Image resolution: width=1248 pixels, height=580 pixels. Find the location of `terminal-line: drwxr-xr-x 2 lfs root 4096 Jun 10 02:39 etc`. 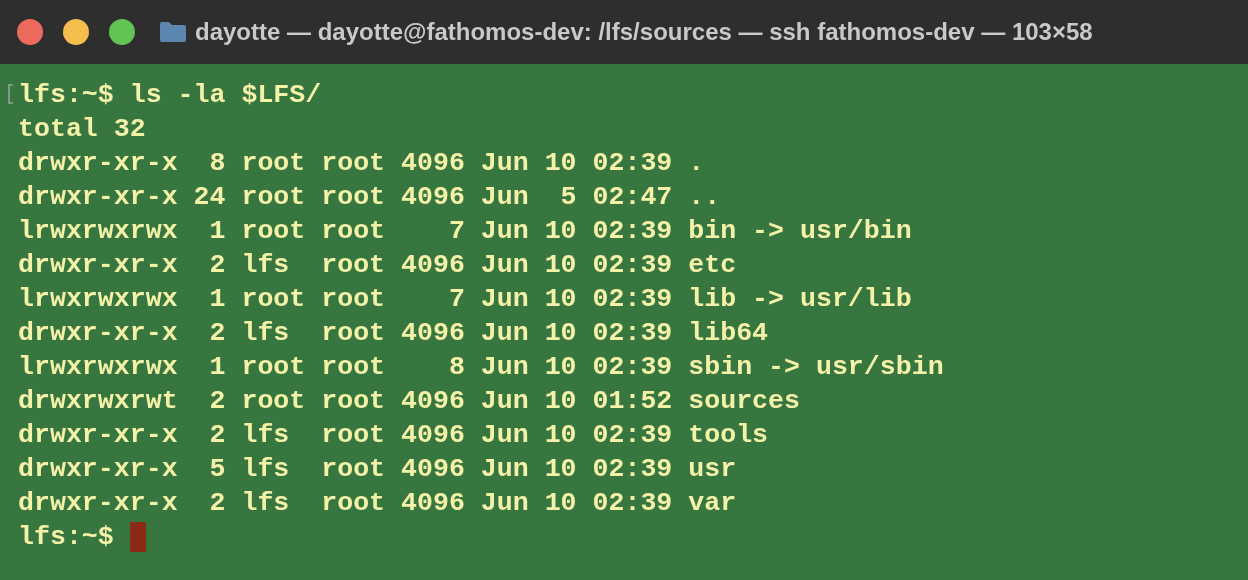

terminal-line: drwxr-xr-x 2 lfs root 4096 Jun 10 02:39 etc is located at coordinates (377, 265).